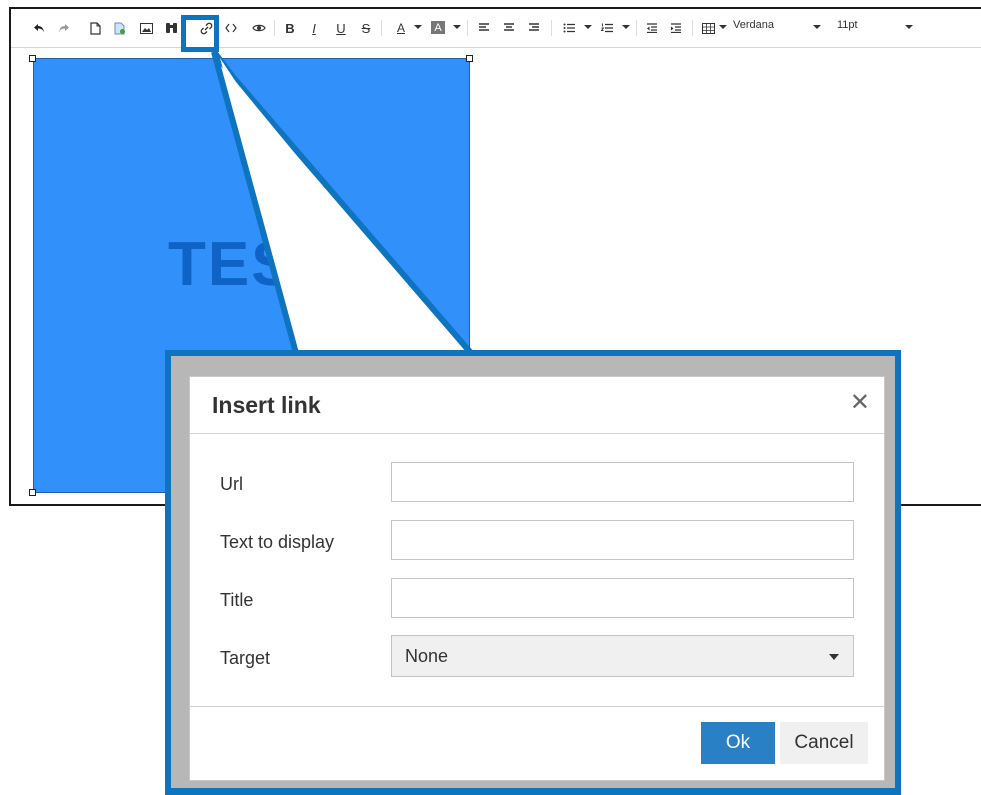 The image size is (981, 795). Describe the element at coordinates (427, 655) in the screenshot. I see `target-selected-value: None` at that location.